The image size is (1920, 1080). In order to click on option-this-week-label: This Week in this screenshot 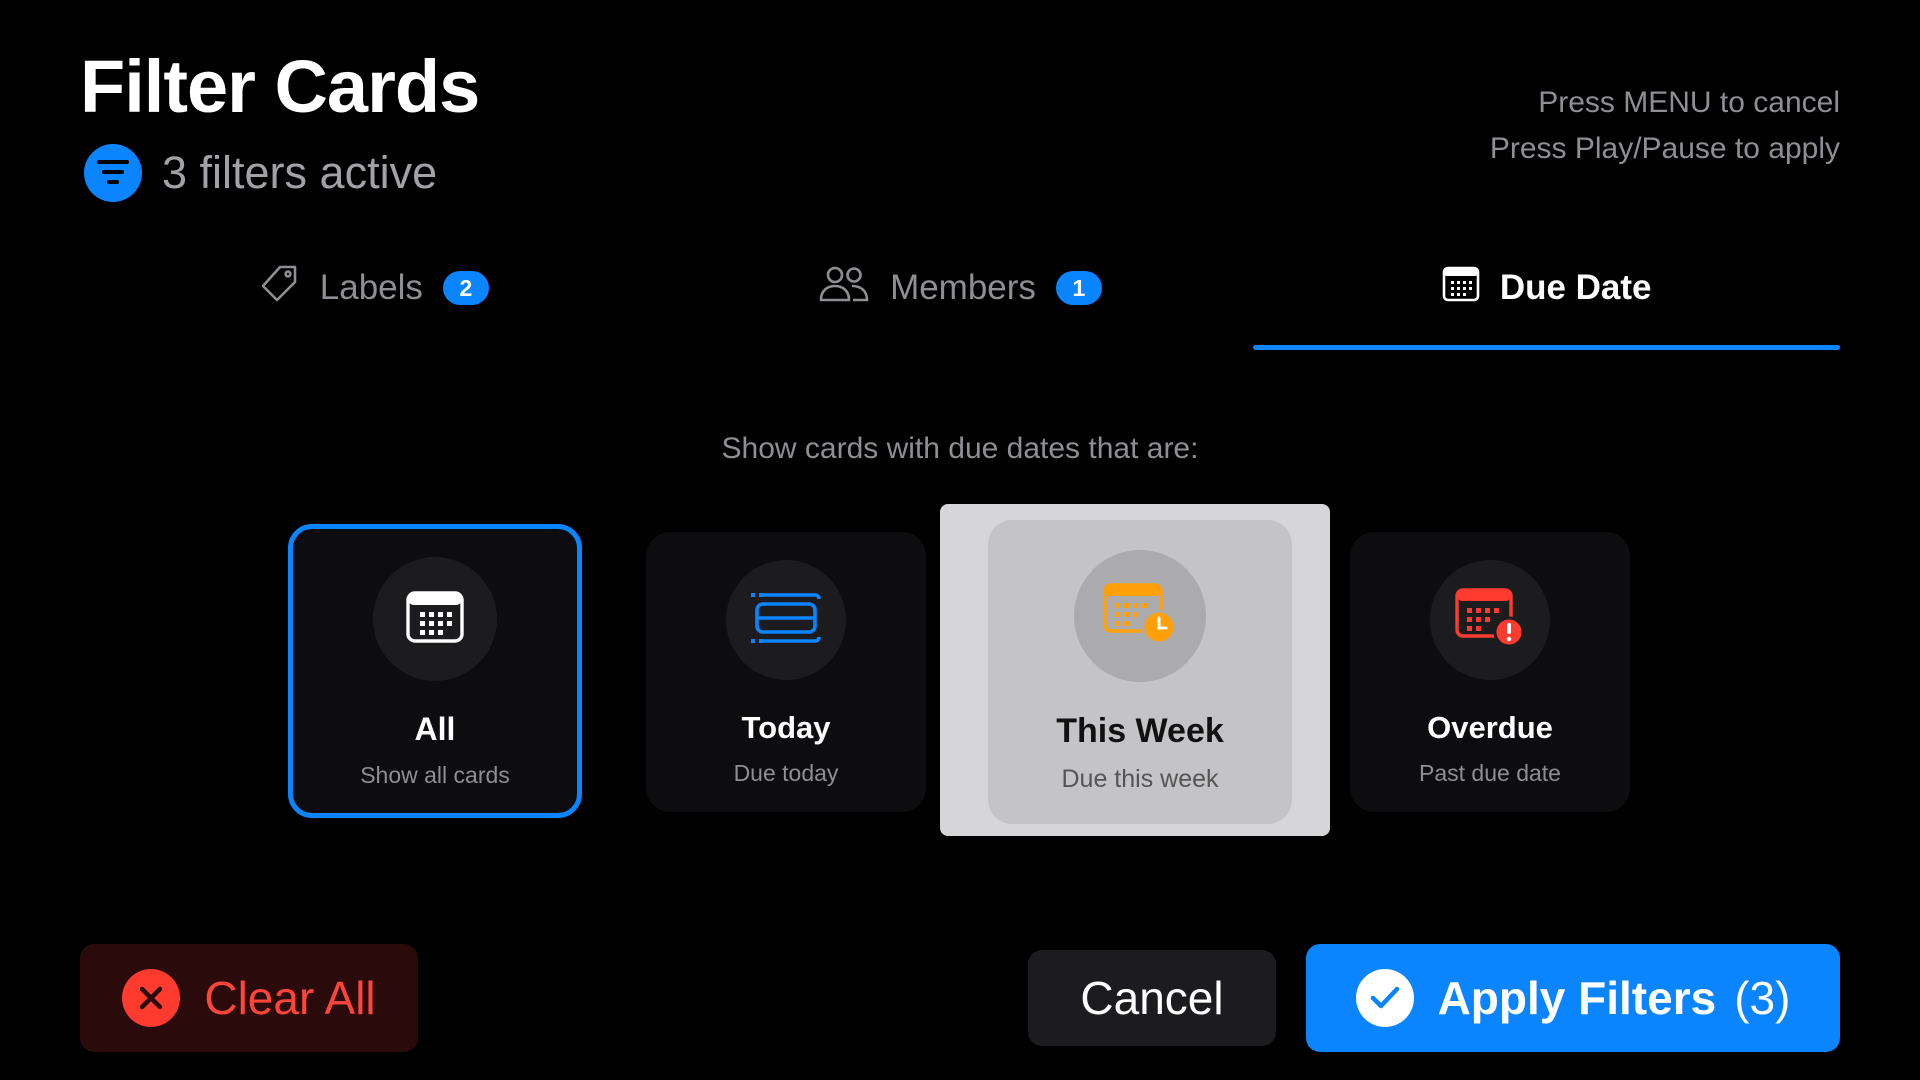, I will do `click(1140, 731)`.